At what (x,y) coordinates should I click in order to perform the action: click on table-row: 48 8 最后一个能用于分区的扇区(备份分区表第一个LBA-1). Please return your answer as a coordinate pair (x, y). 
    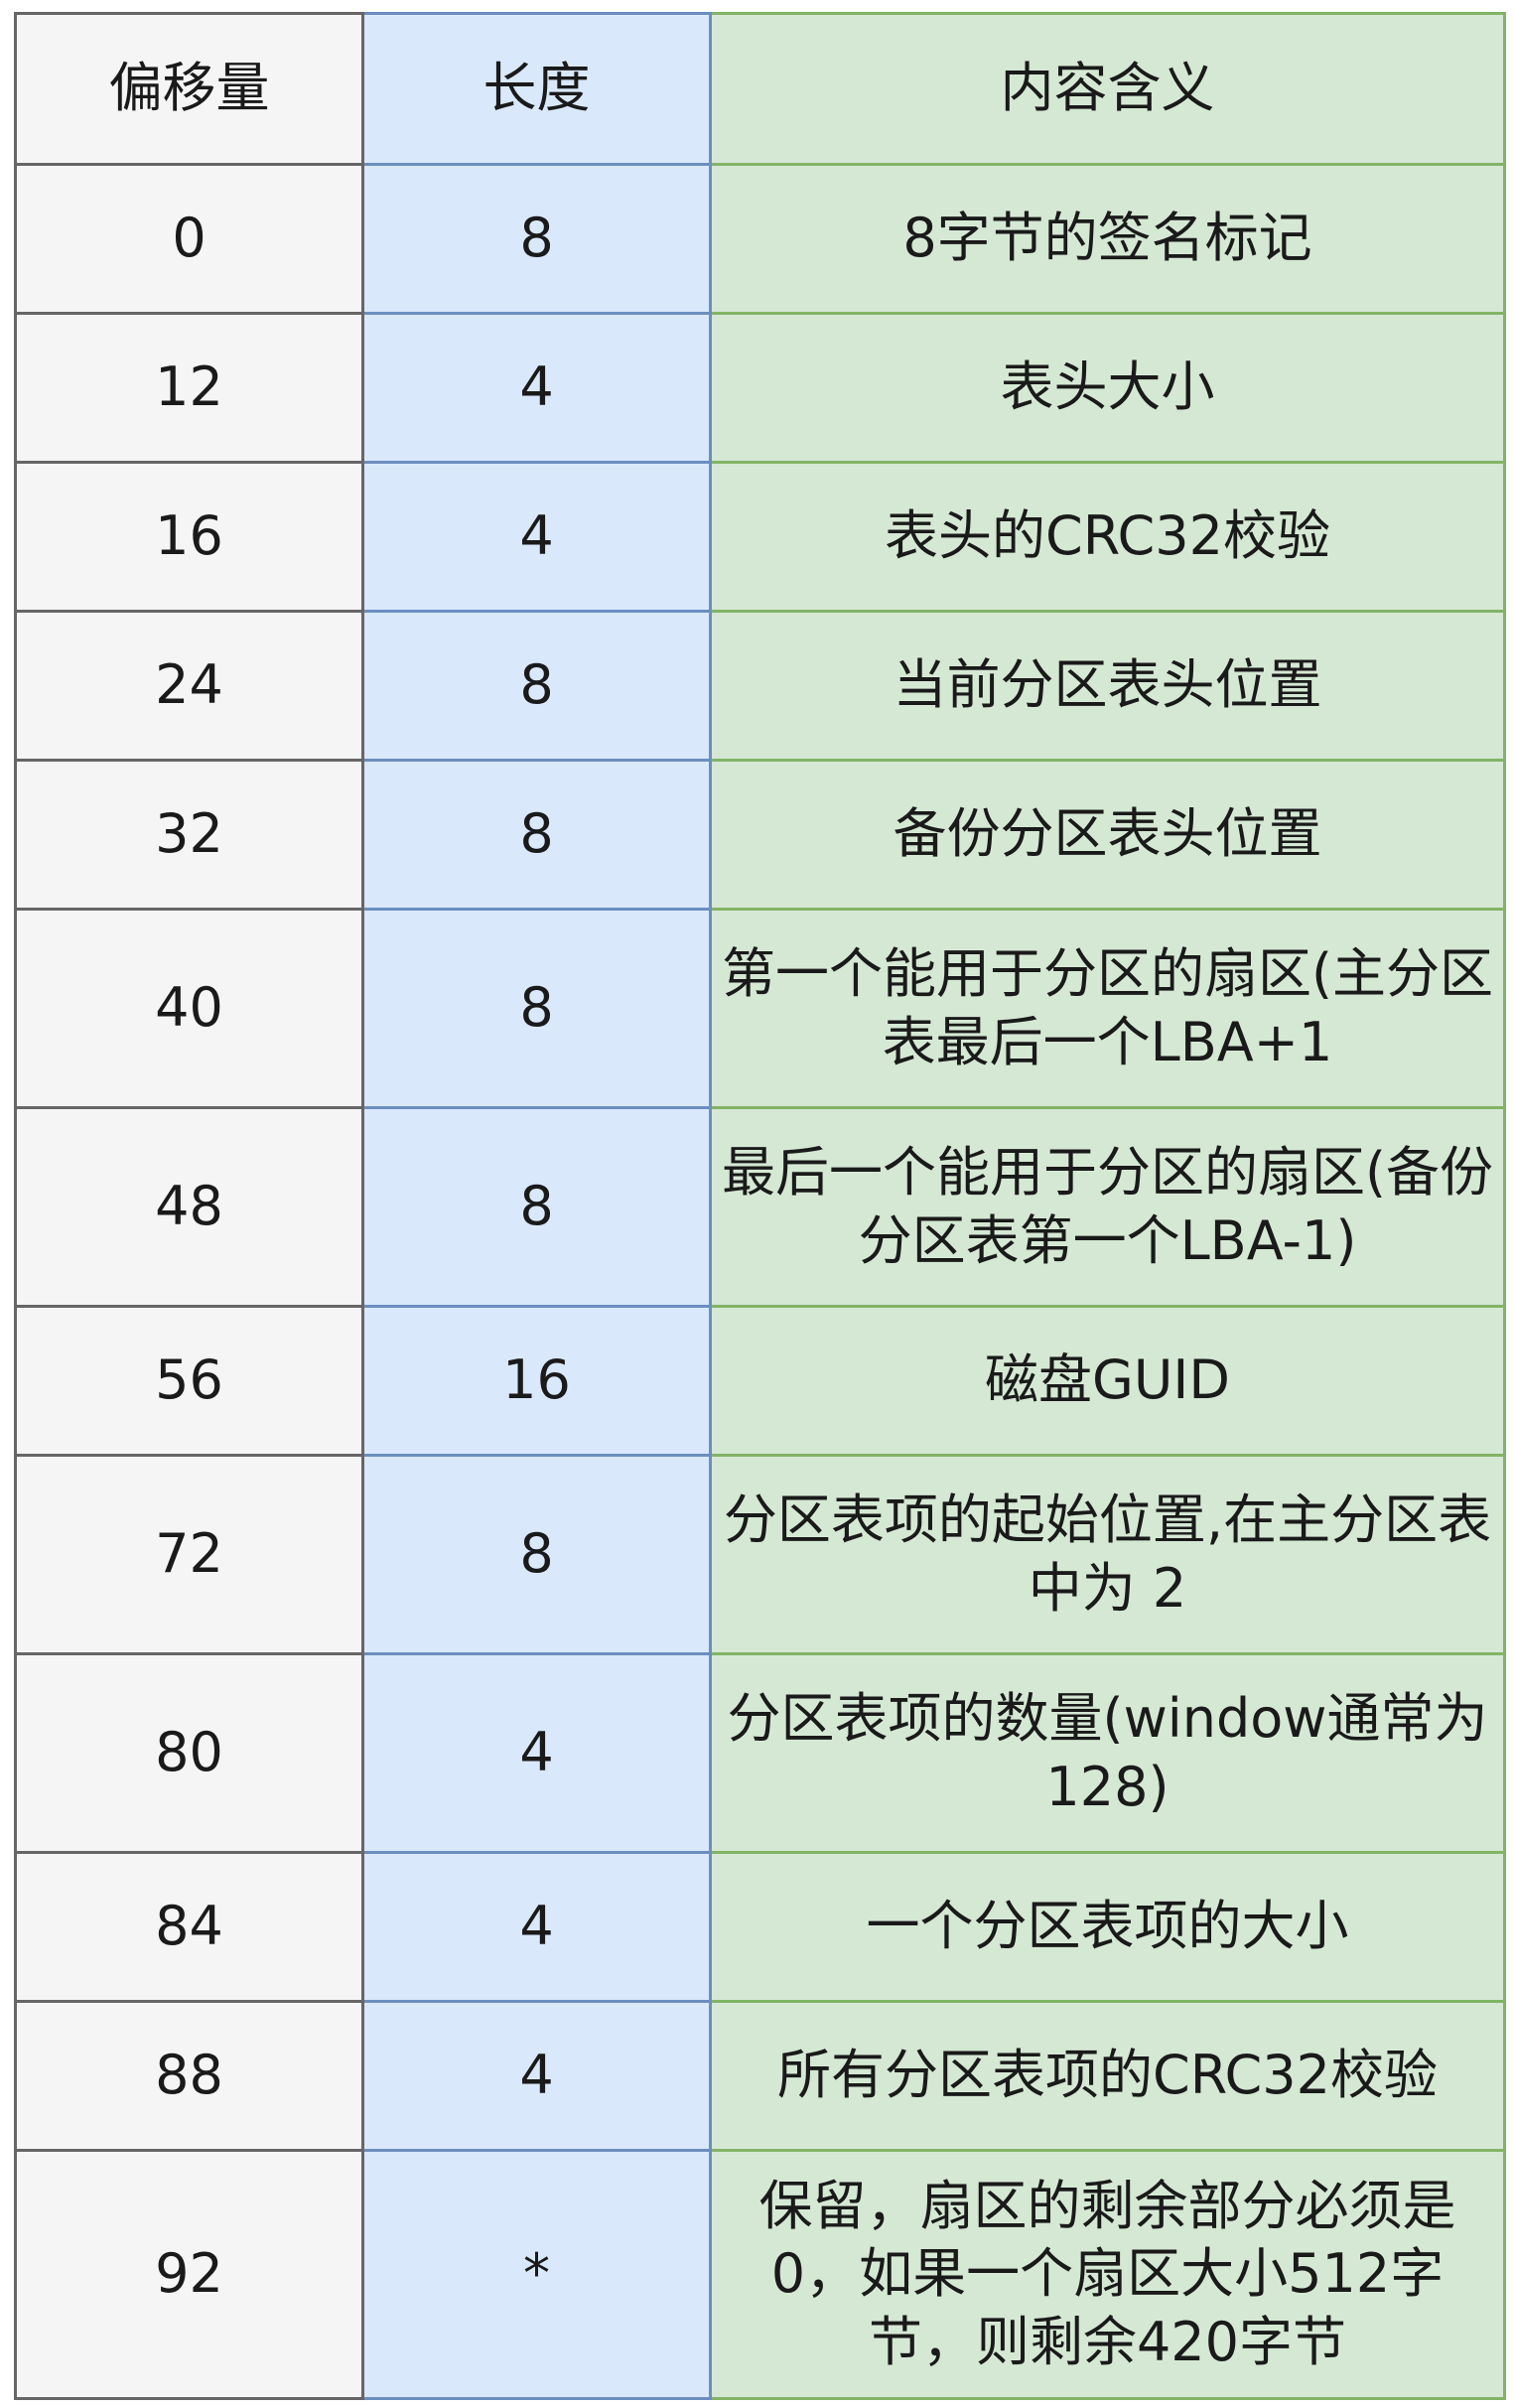
    Looking at the image, I should click on (760, 1207).